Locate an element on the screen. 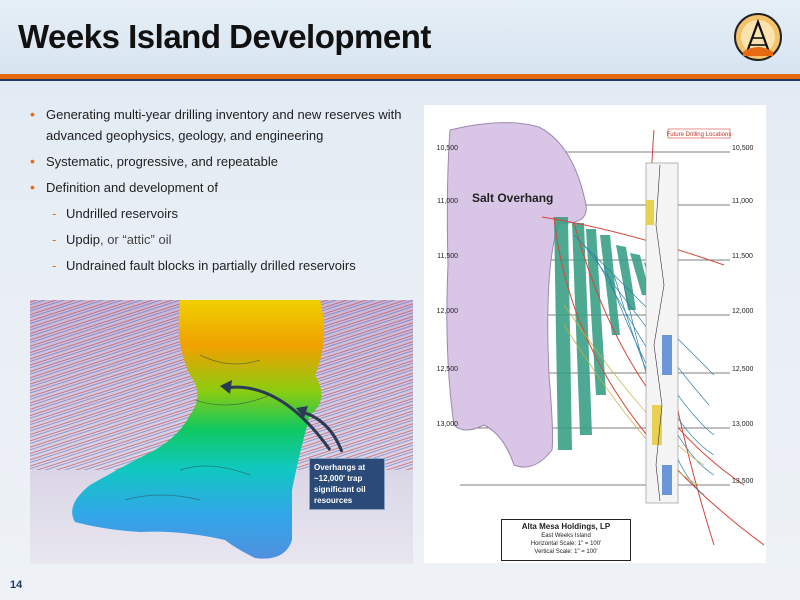 The image size is (800, 600). legend-vertical-scale: Vertical Scale: 1" = 100' is located at coordinates (566, 552).